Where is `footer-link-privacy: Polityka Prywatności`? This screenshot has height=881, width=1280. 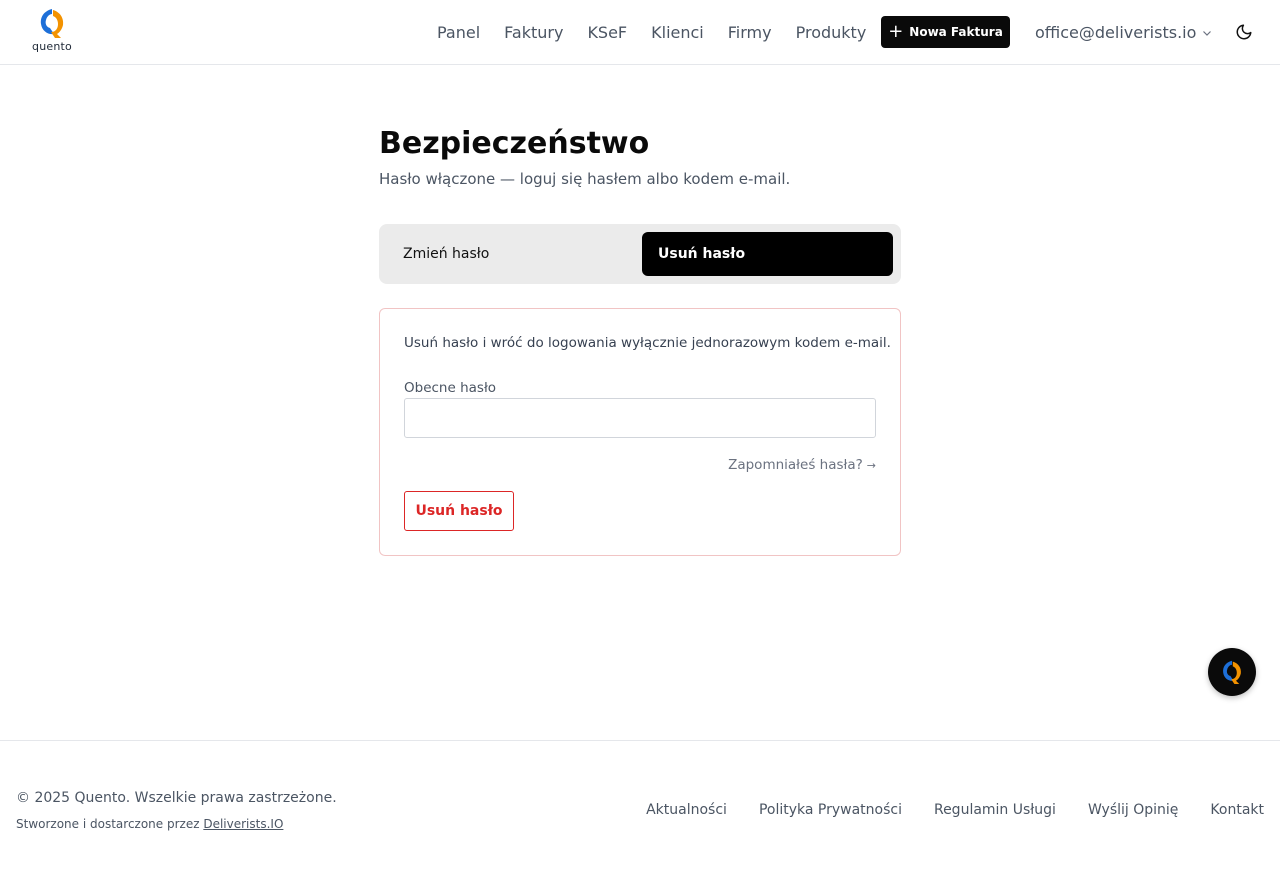 footer-link-privacy: Polityka Prywatności is located at coordinates (830, 810).